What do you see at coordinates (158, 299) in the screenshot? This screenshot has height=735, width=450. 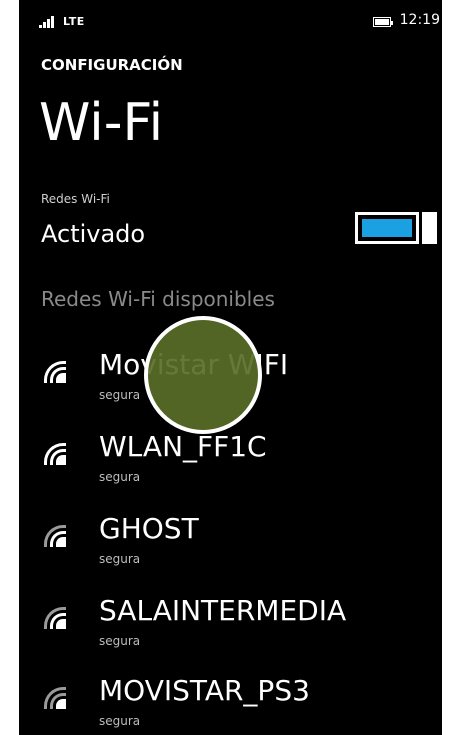 I see `available-networks-heading: Redes Wi-Fi disponibles` at bounding box center [158, 299].